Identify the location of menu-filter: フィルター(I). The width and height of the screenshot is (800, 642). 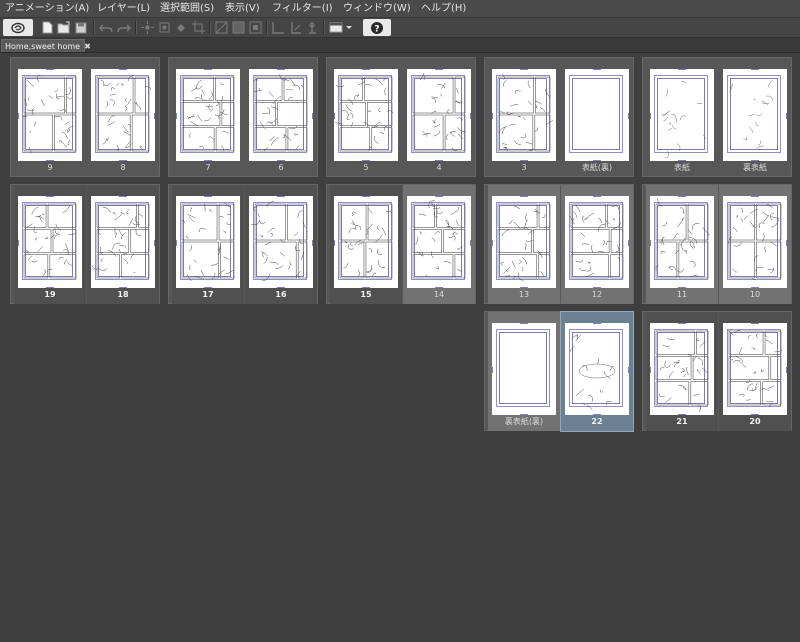
(302, 8).